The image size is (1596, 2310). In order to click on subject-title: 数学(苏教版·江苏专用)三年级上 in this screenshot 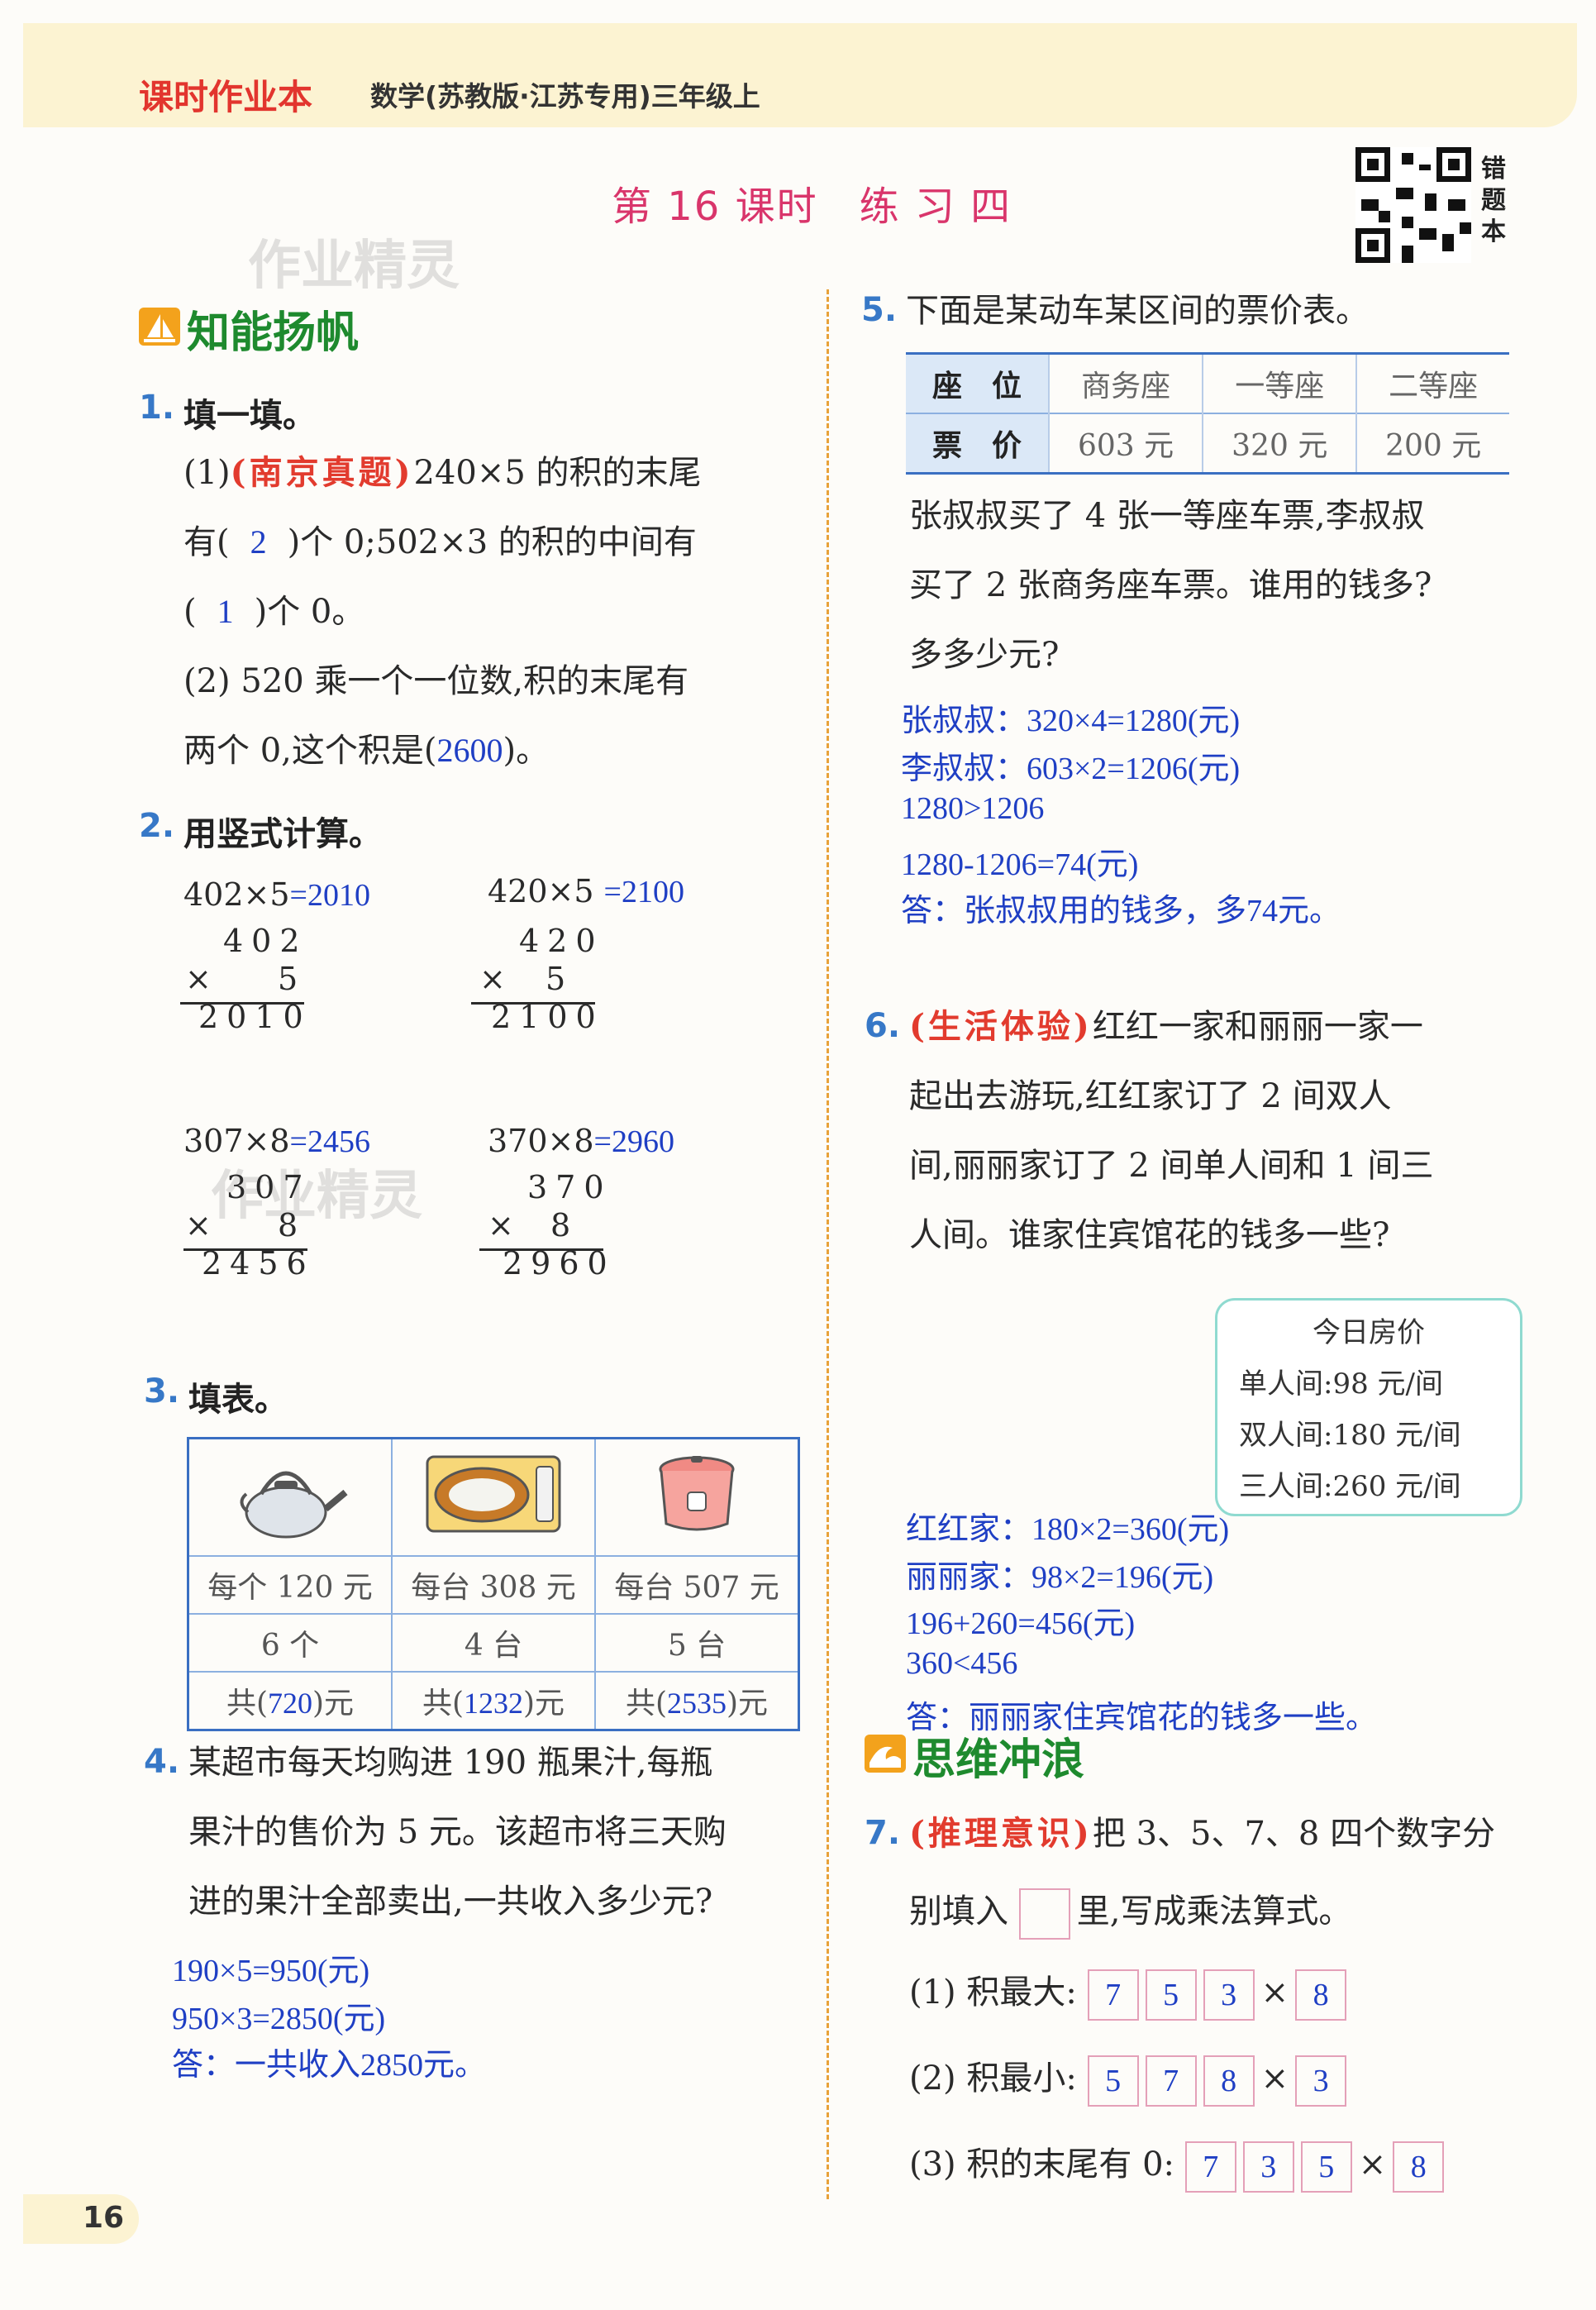, I will do `click(565, 96)`.